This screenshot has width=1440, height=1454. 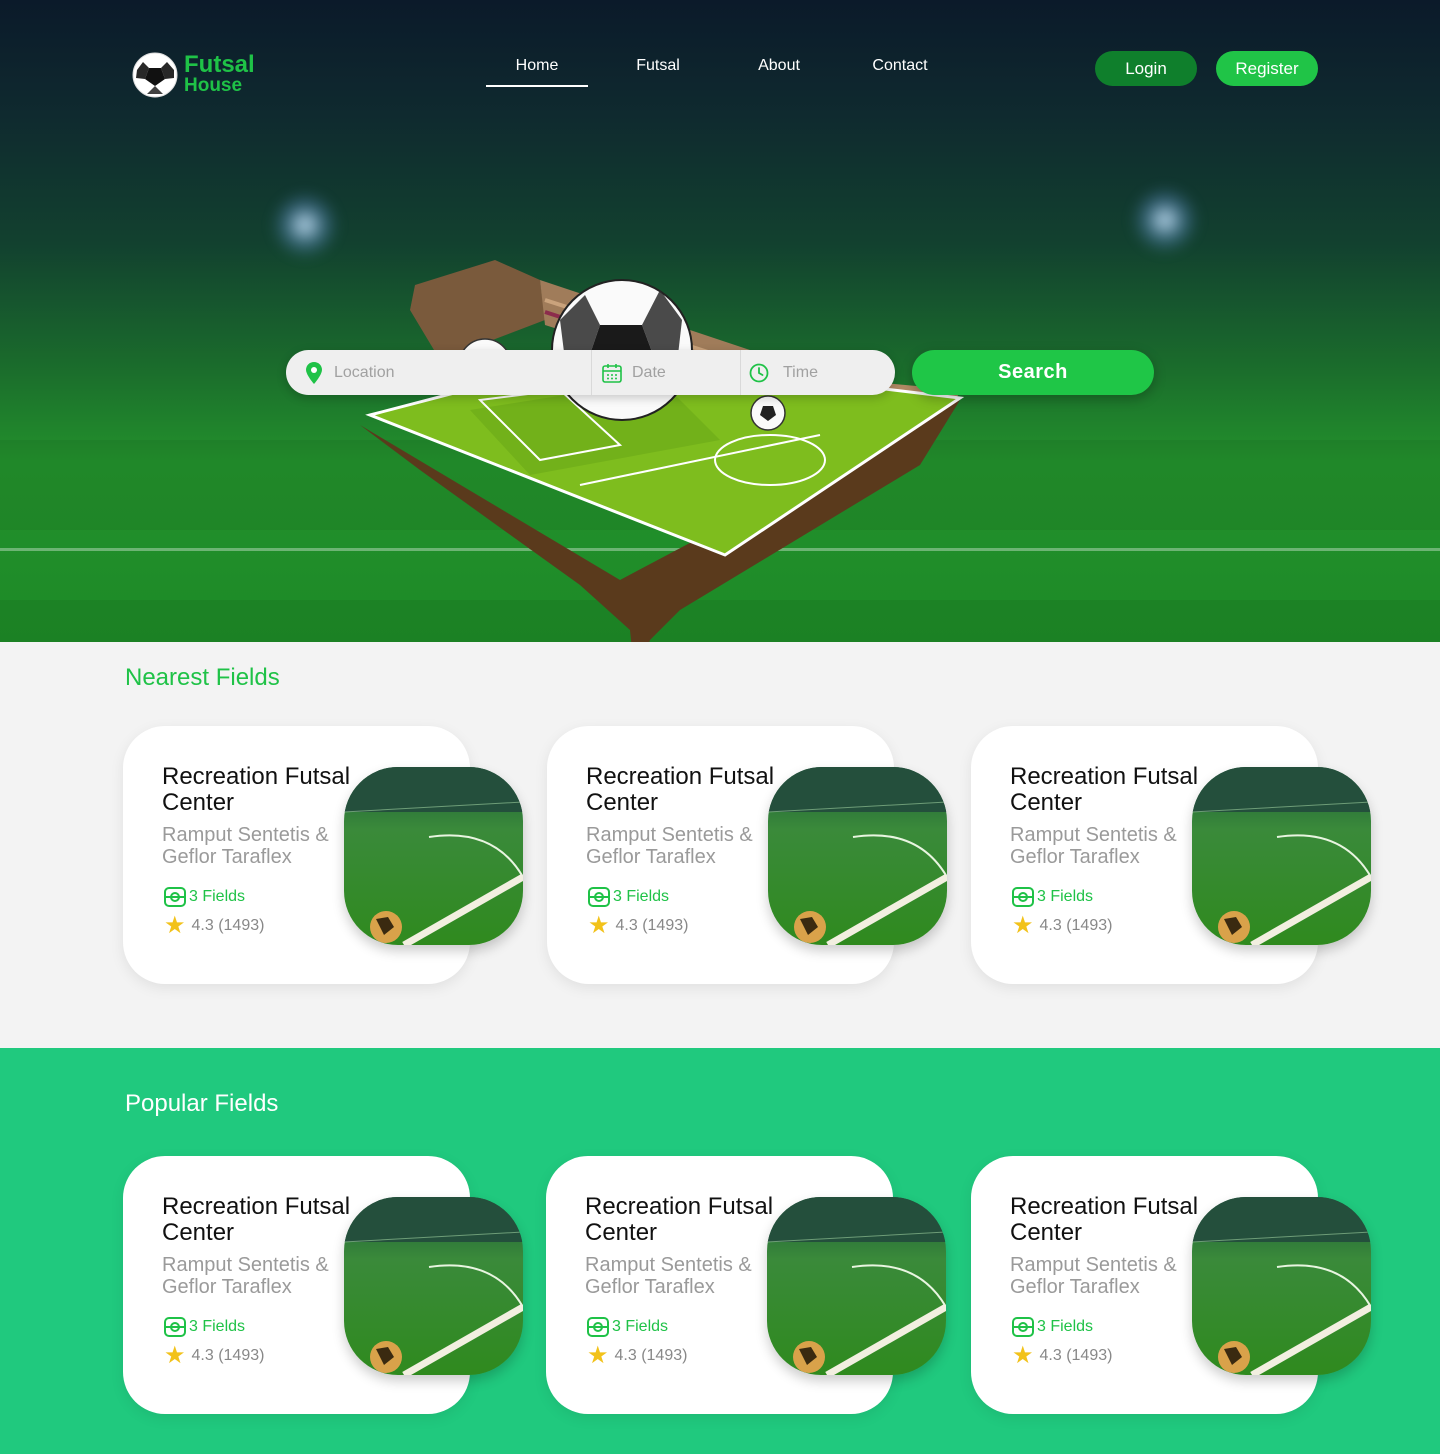 I want to click on location-segment, so click(x=438, y=372).